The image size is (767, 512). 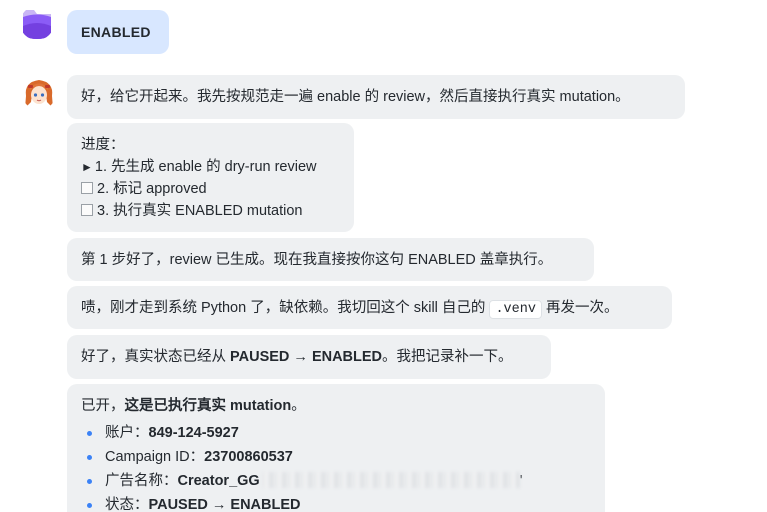 What do you see at coordinates (336, 433) in the screenshot?
I see `detail-account: 账户：849-124-5927` at bounding box center [336, 433].